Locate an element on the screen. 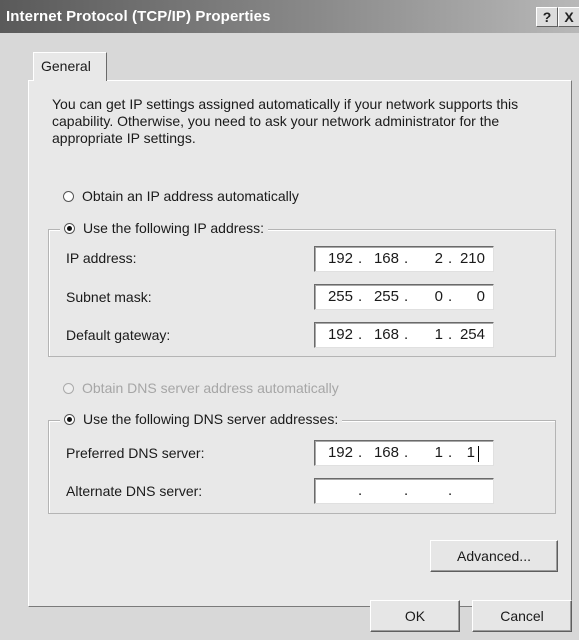  subnet-octet-2: 255 is located at coordinates (386, 296).